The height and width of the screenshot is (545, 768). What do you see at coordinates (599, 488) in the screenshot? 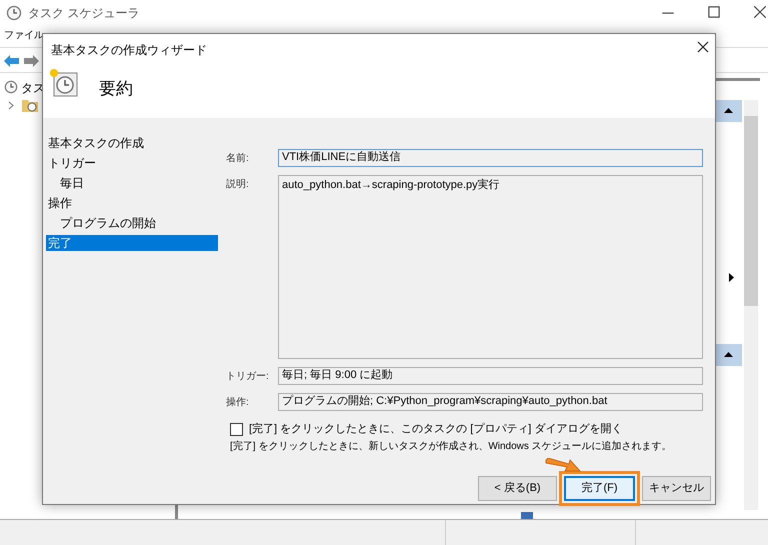
I see `finish-button: 完了(F)` at bounding box center [599, 488].